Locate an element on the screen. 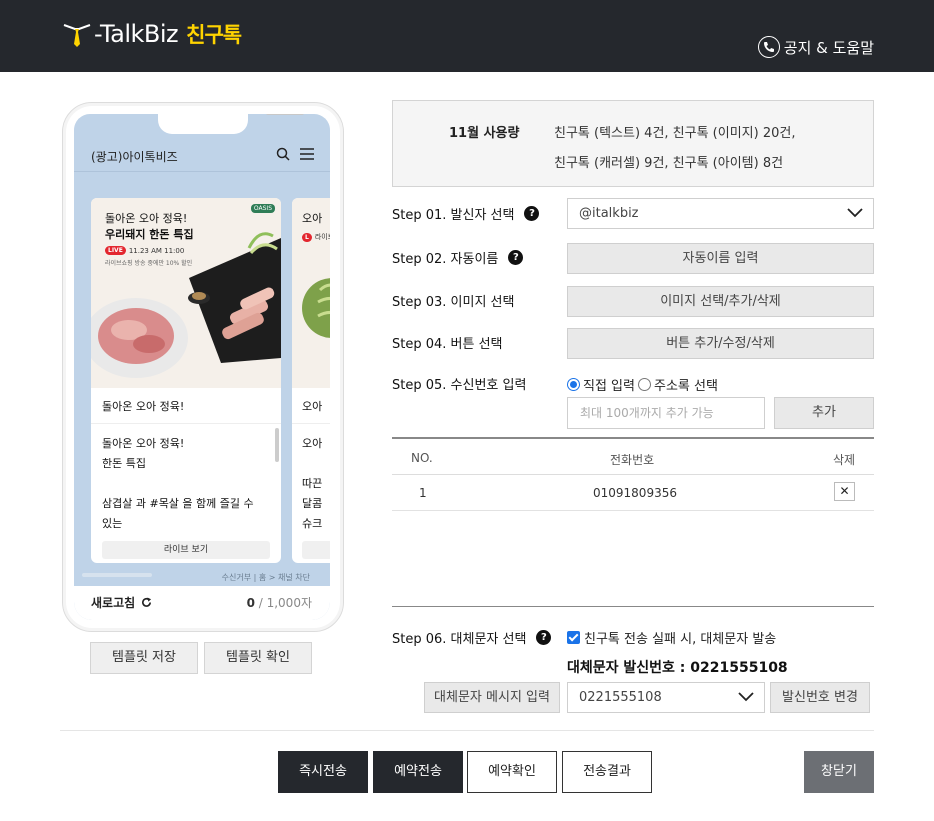 The image size is (934, 821). card-body-line: 슈크 is located at coordinates (312, 523).